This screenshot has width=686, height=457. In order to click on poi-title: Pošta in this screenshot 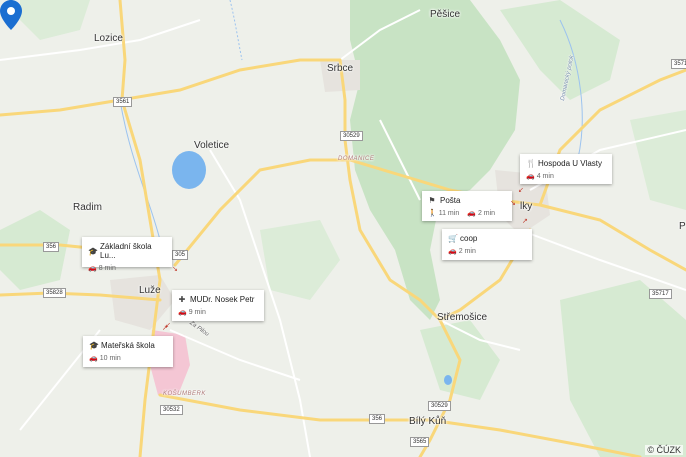, I will do `click(450, 200)`.